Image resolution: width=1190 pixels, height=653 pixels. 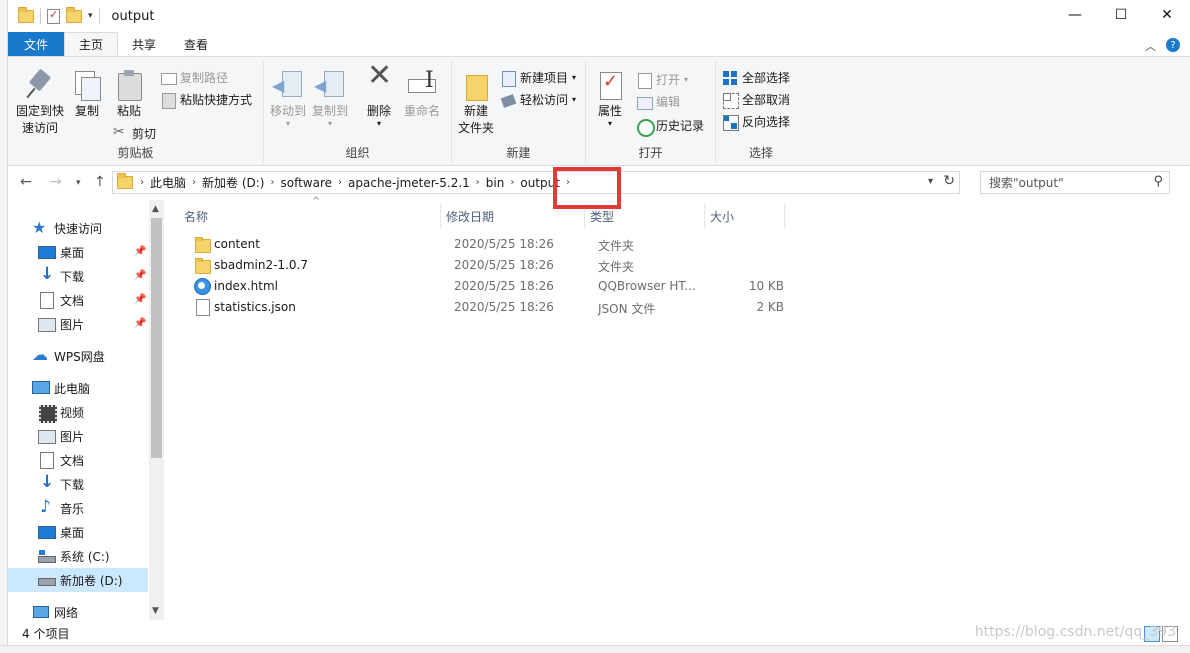 I want to click on edit-button: 编辑, so click(x=658, y=101).